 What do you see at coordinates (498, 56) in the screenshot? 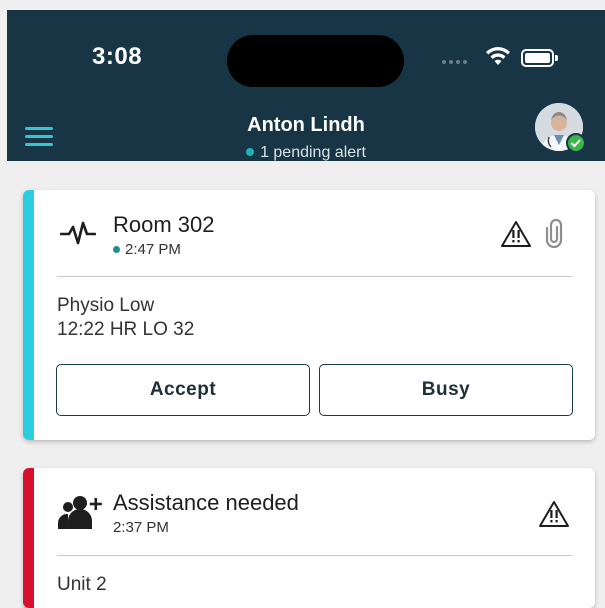
I see `wifi-icon` at bounding box center [498, 56].